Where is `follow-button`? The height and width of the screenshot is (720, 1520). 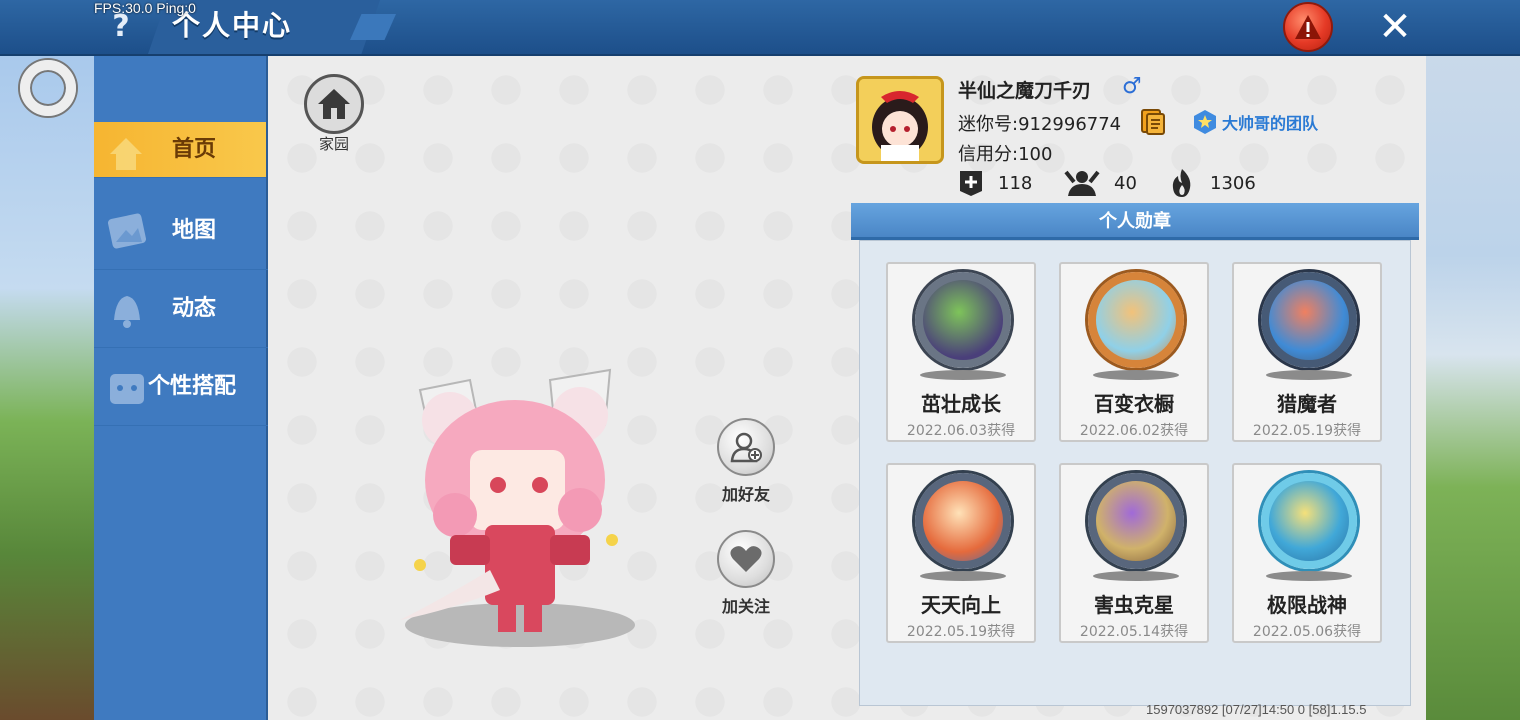 follow-button is located at coordinates (746, 559).